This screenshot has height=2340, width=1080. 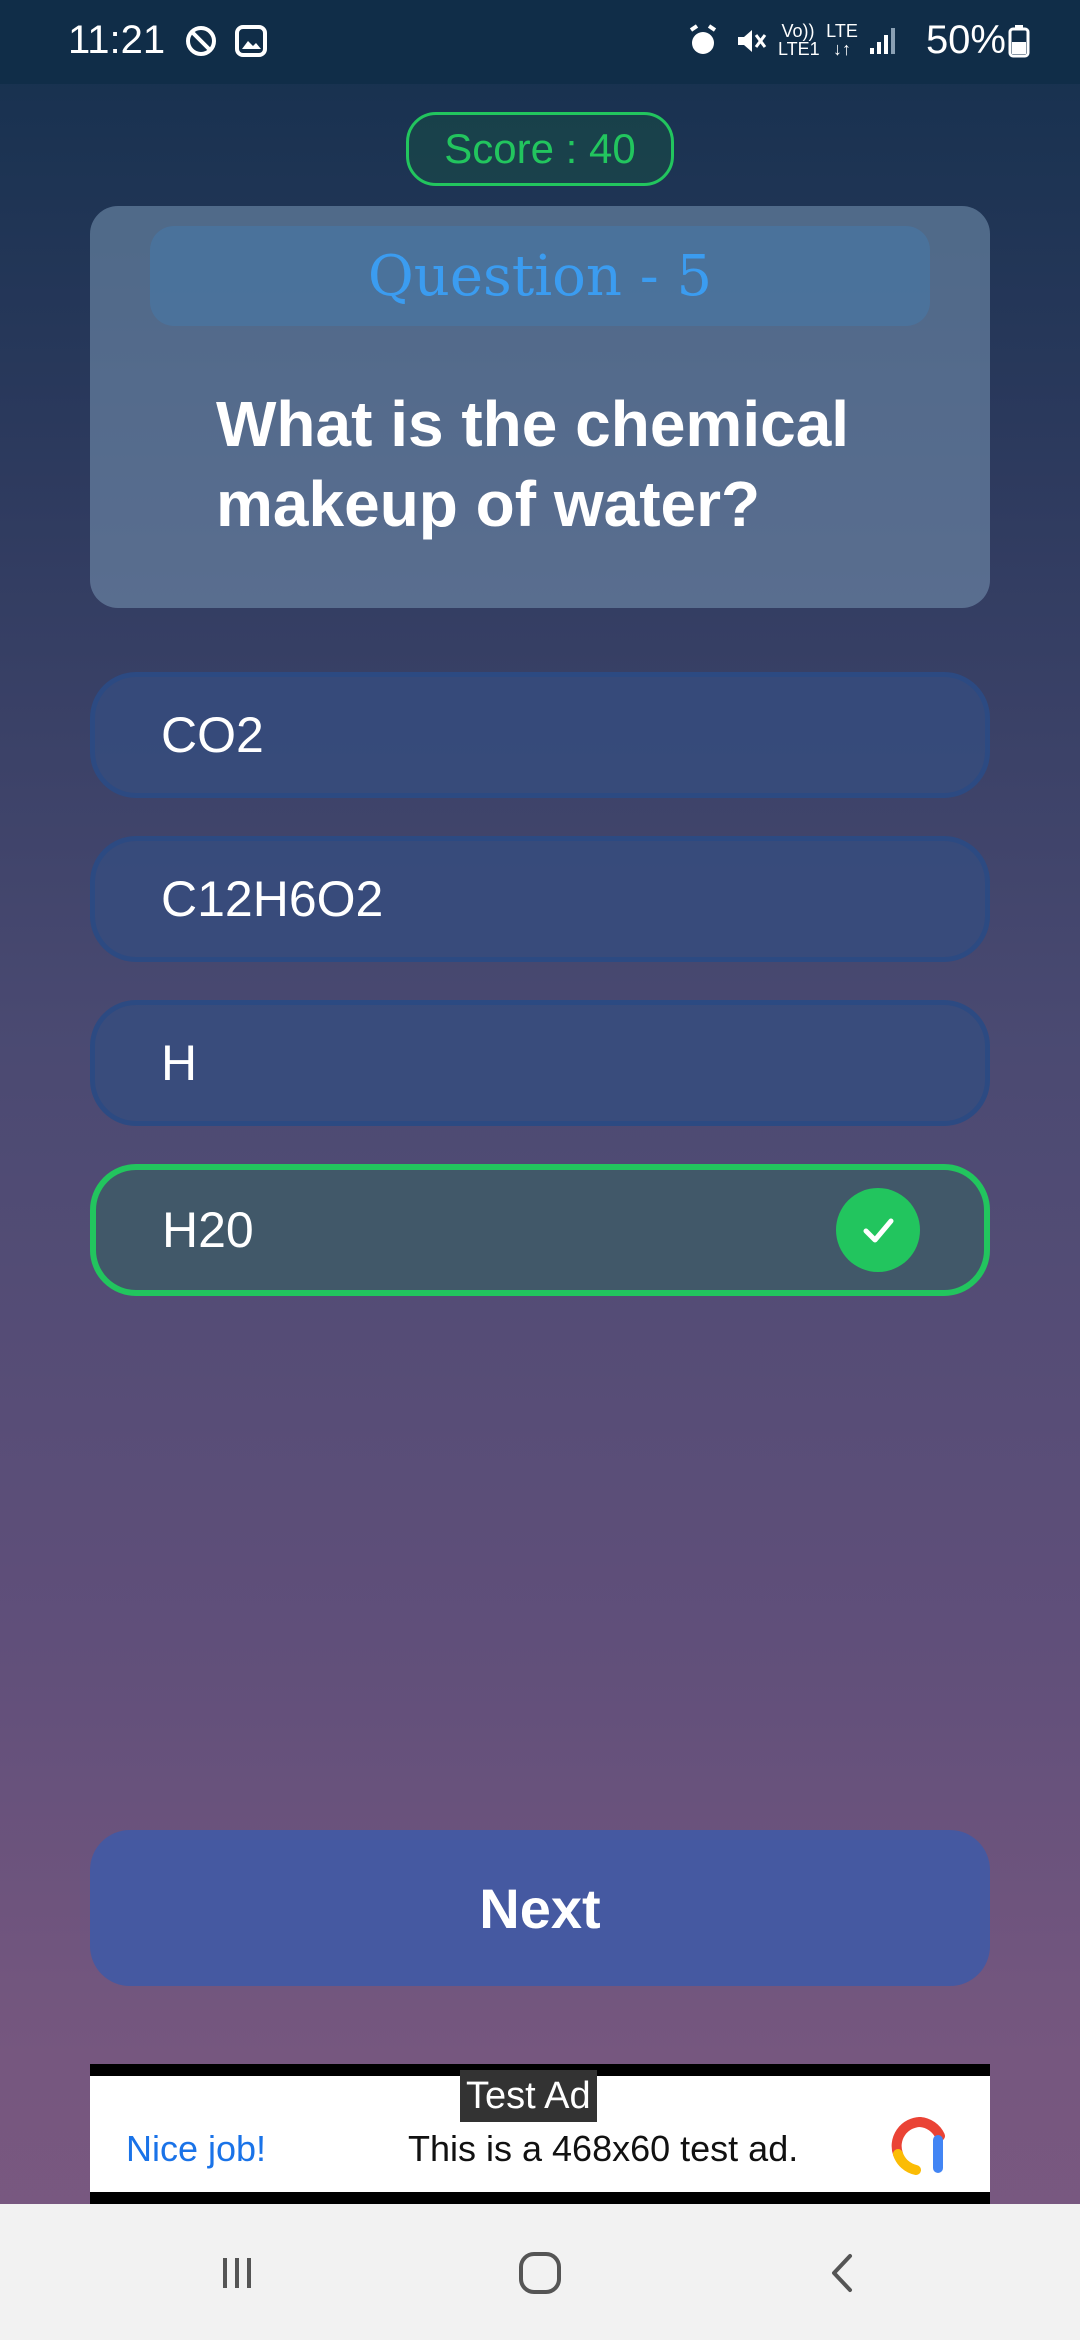 What do you see at coordinates (212, 735) in the screenshot?
I see `answer-option-label: CO2` at bounding box center [212, 735].